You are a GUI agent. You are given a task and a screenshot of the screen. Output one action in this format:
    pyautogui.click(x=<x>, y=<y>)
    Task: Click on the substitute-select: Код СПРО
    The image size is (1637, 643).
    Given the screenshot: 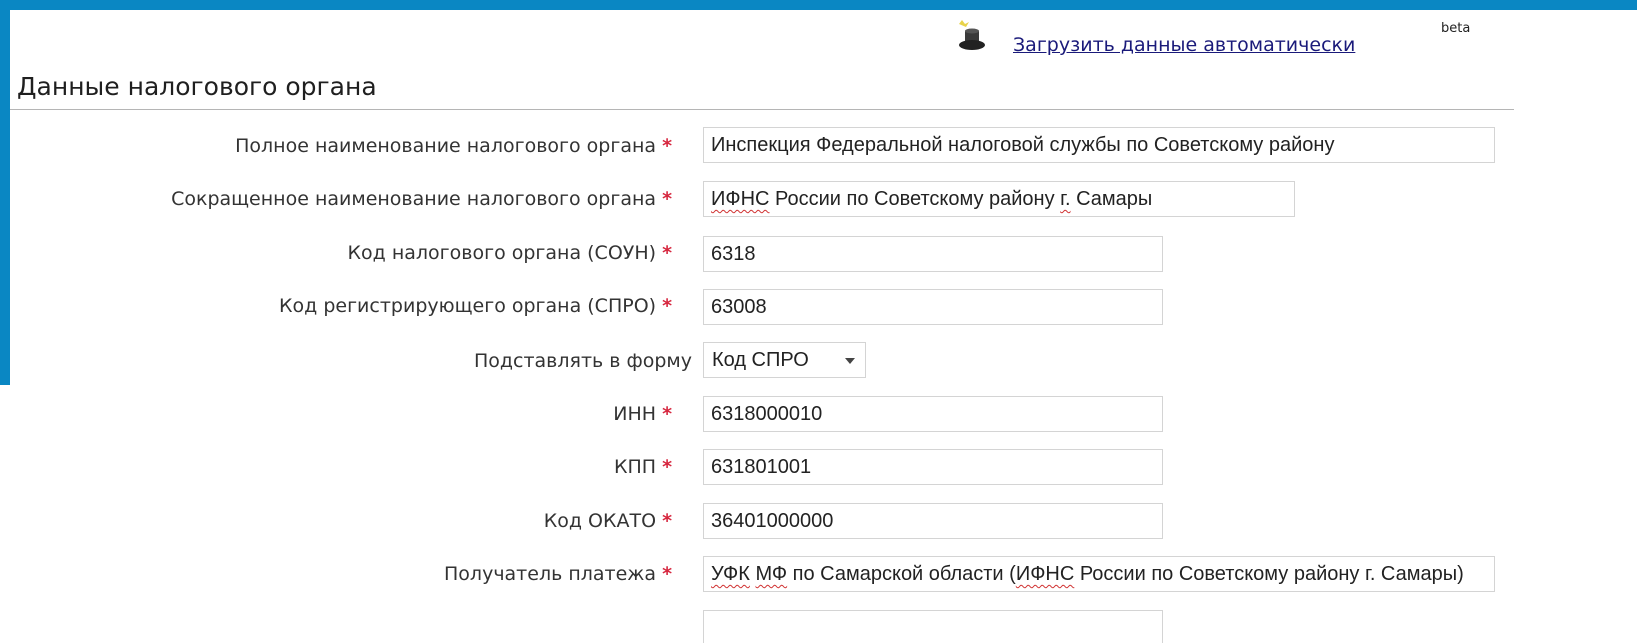 What is the action you would take?
    pyautogui.click(x=784, y=360)
    